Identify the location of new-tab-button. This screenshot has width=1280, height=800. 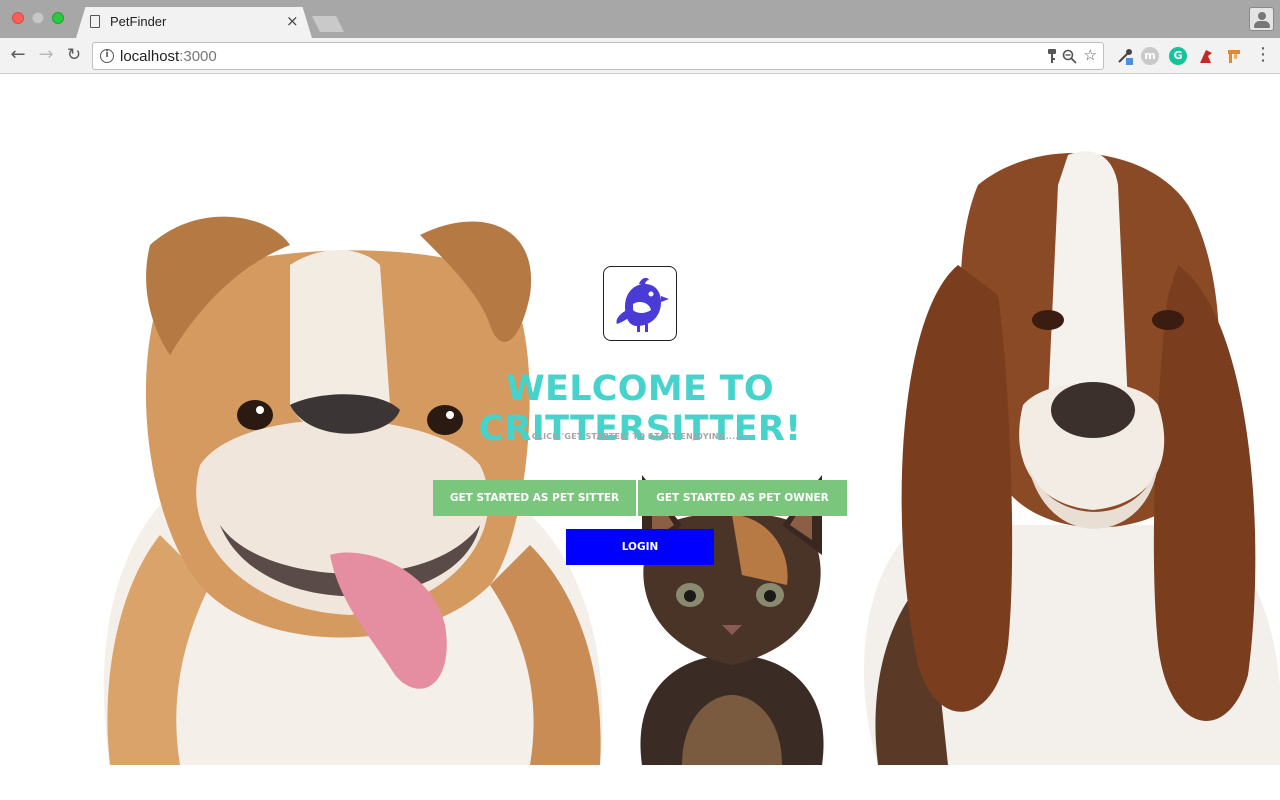
(328, 24).